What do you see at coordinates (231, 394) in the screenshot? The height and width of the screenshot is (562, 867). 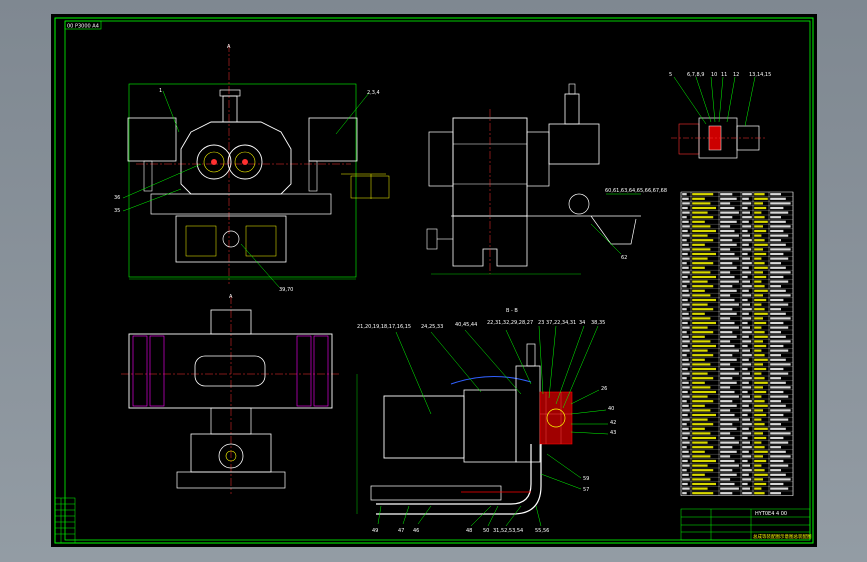 I see `top-view: A` at bounding box center [231, 394].